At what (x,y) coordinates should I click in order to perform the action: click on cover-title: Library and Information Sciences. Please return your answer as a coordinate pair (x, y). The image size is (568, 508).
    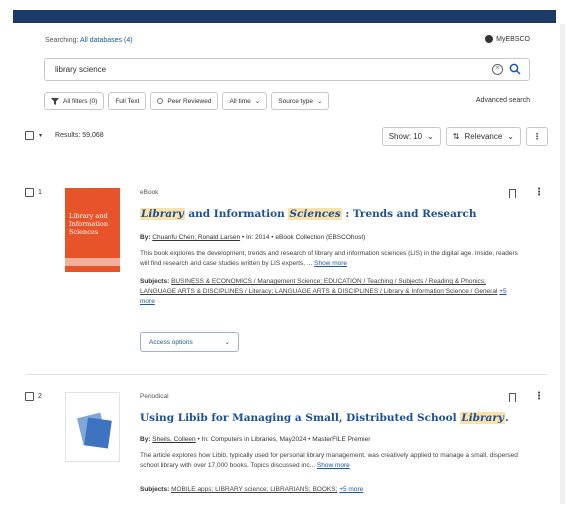
    Looking at the image, I should click on (89, 224).